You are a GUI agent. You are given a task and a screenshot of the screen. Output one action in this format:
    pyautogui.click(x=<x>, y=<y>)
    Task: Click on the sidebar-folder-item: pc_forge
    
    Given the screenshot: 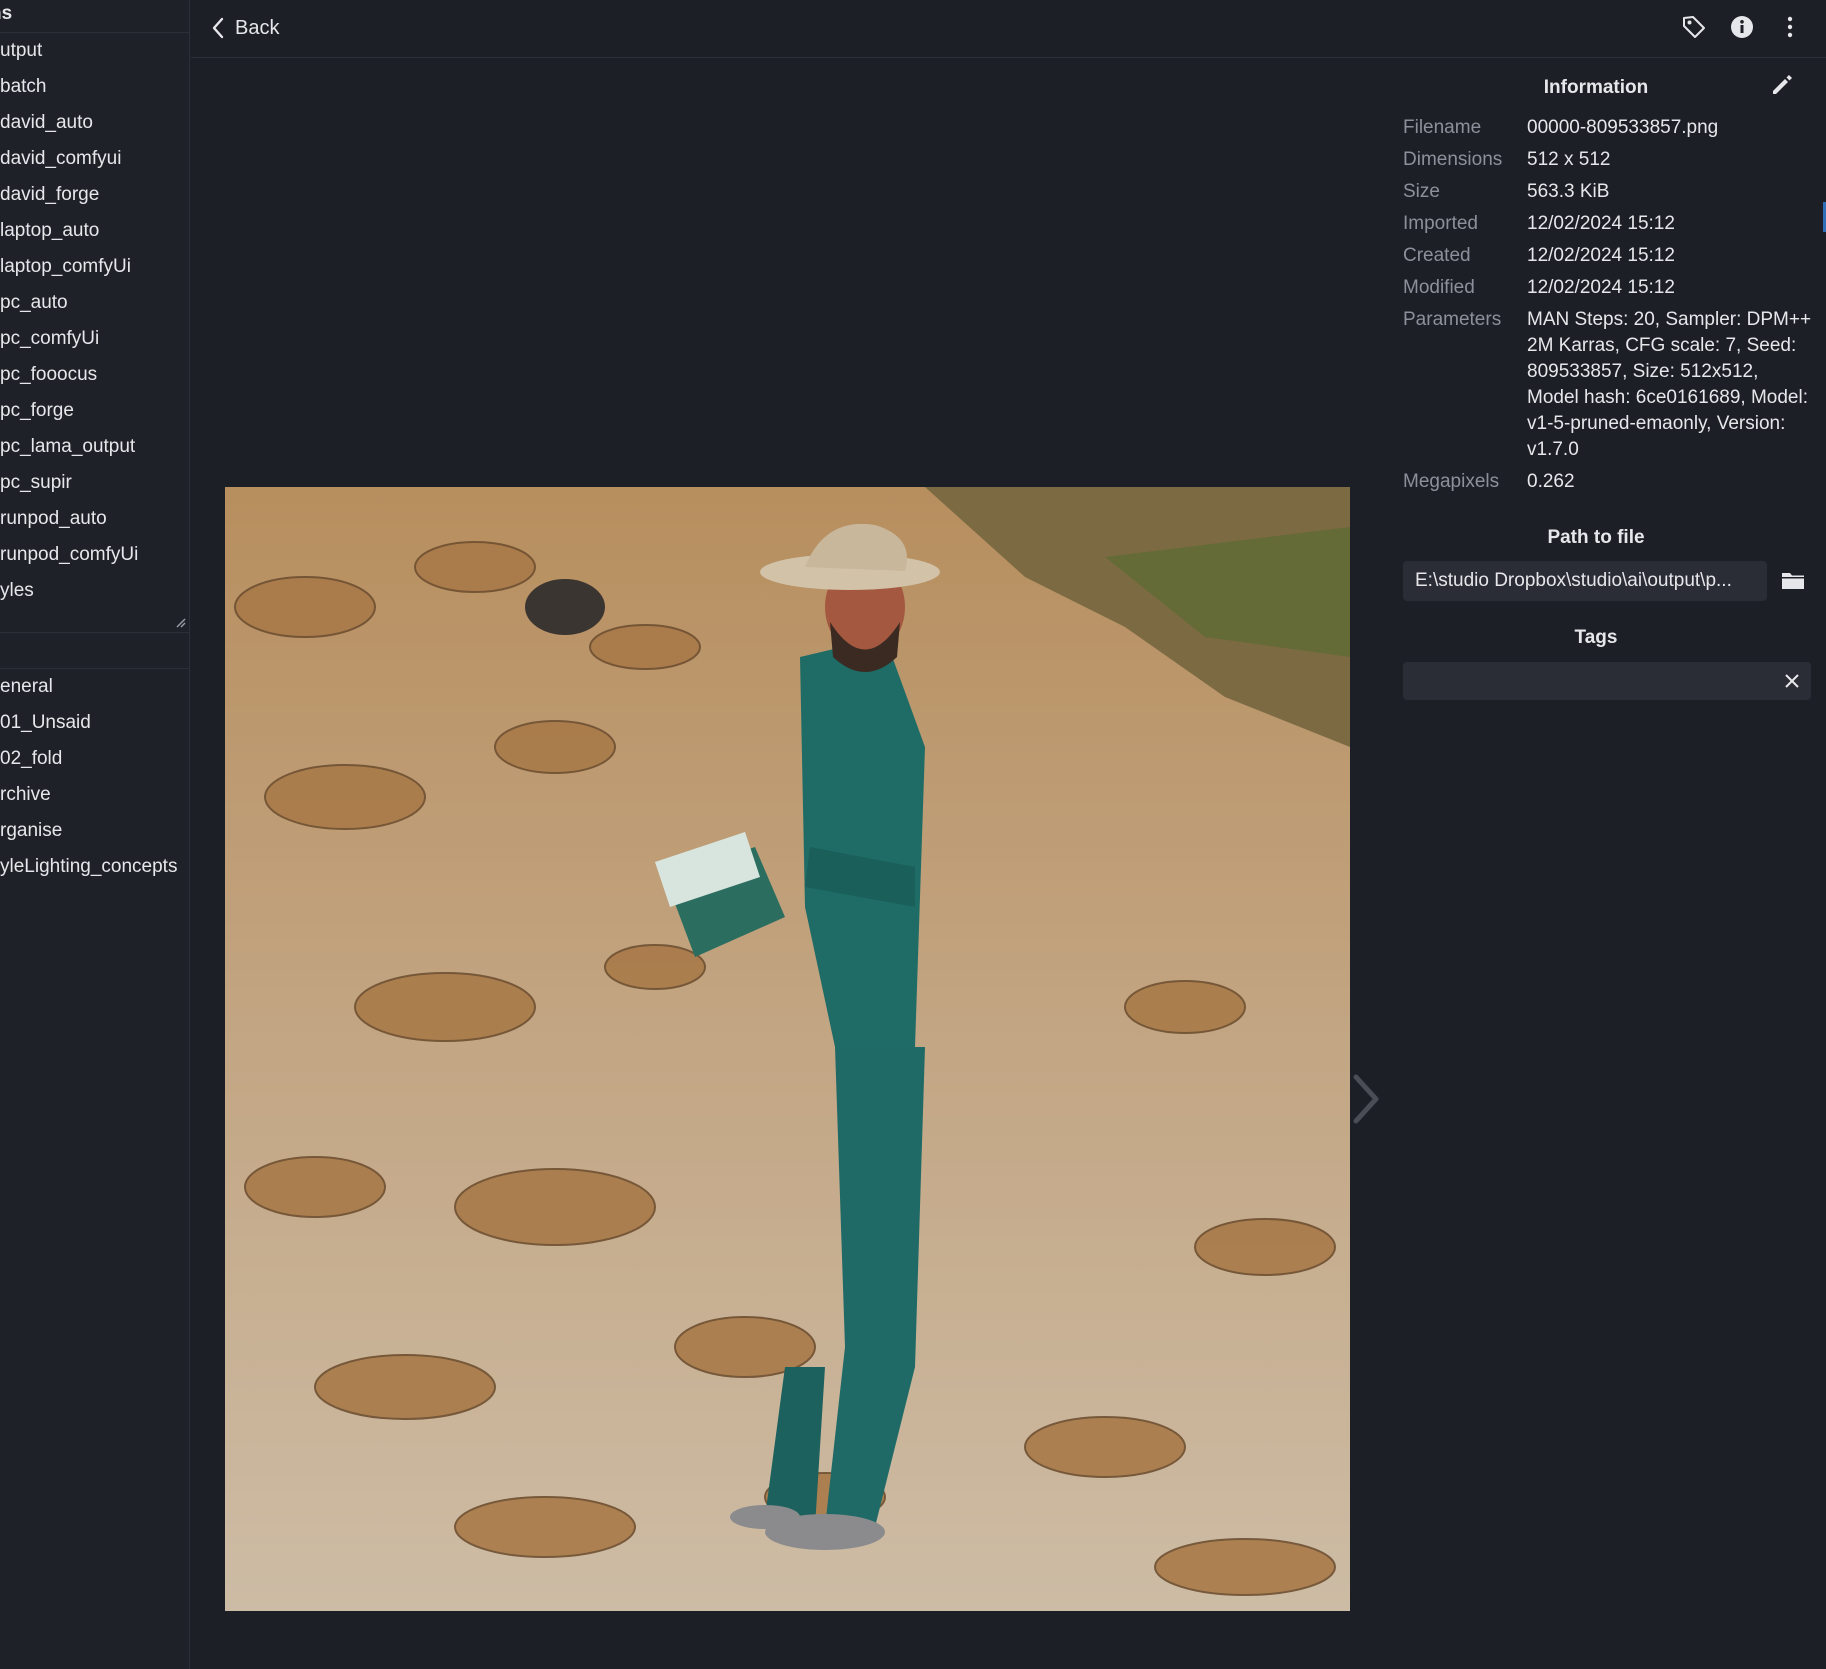 What is the action you would take?
    pyautogui.click(x=94, y=411)
    